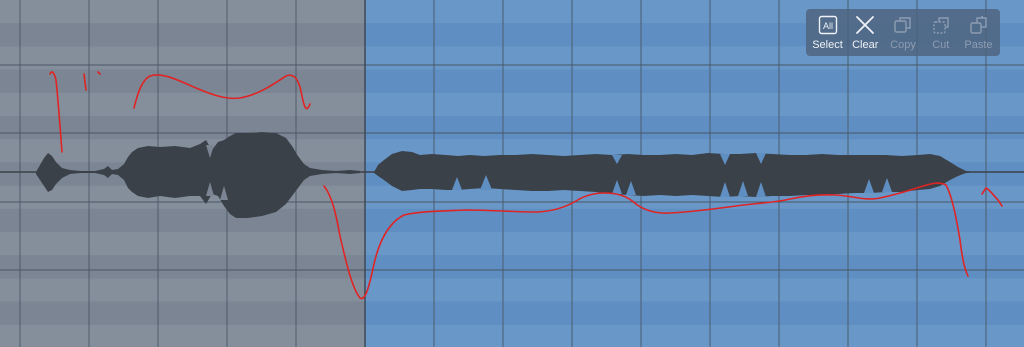 Image resolution: width=1024 pixels, height=347 pixels. Describe the element at coordinates (902, 25) in the screenshot. I see `copy-icon` at that location.